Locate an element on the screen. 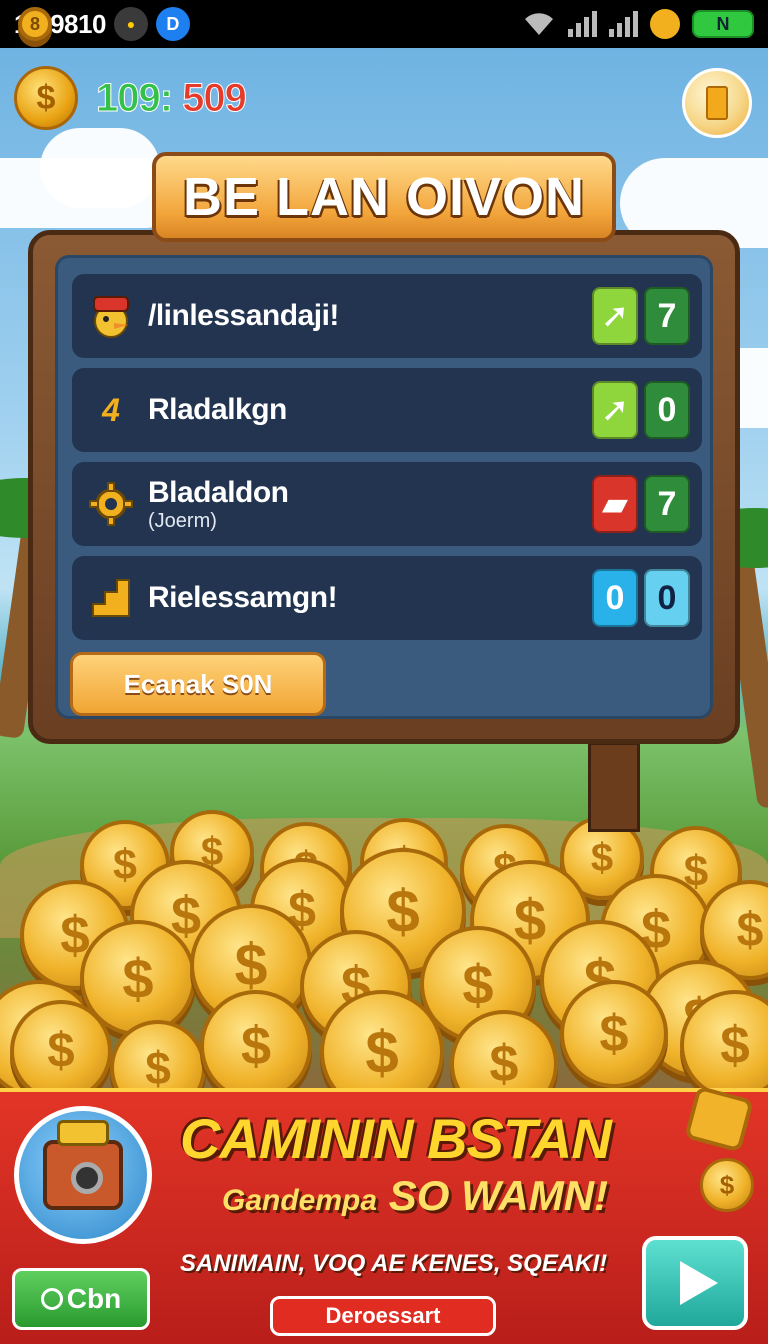  coin-score: 109: 509 is located at coordinates (171, 98).